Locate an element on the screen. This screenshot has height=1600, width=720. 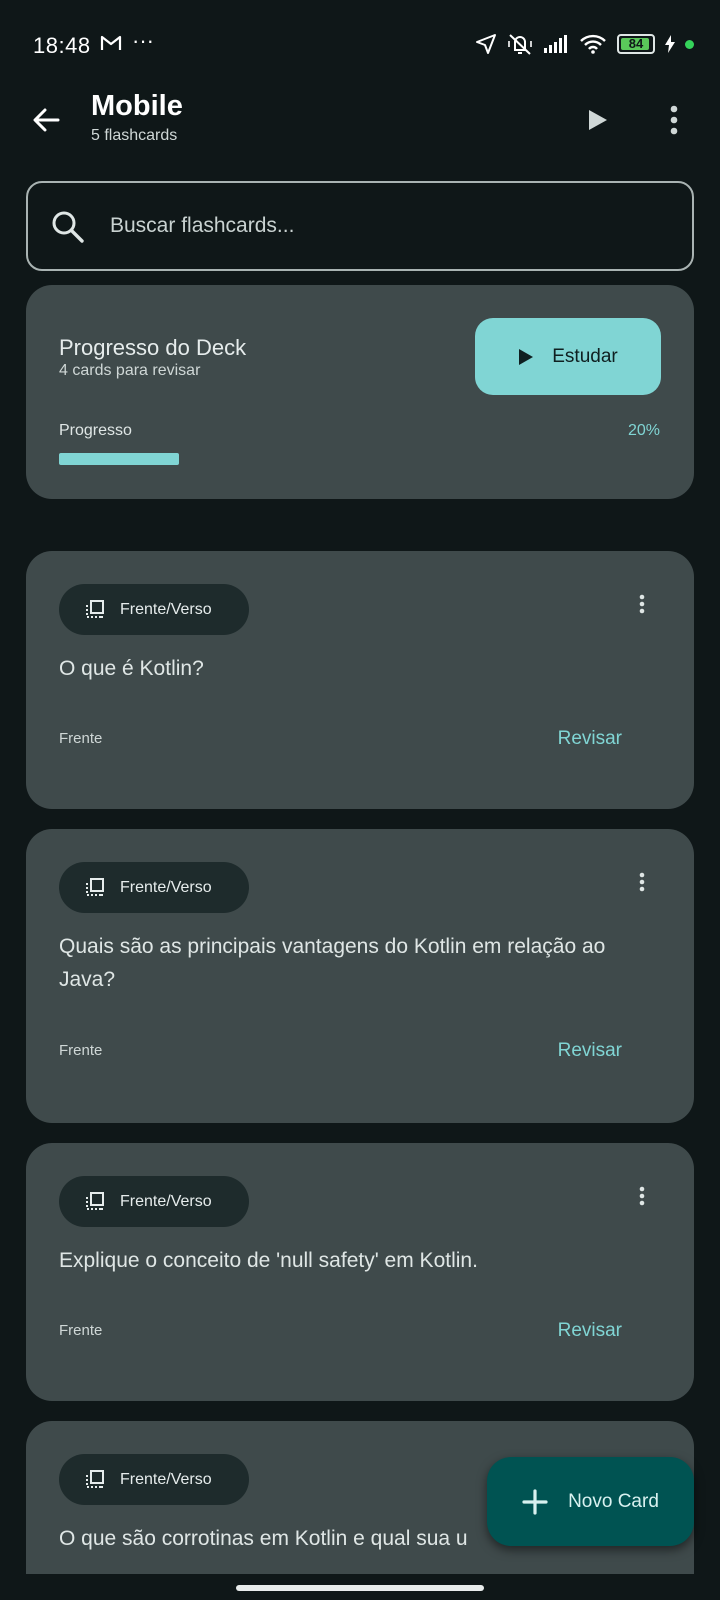
new-card-label: Novo Card is located at coordinates (613, 1501).